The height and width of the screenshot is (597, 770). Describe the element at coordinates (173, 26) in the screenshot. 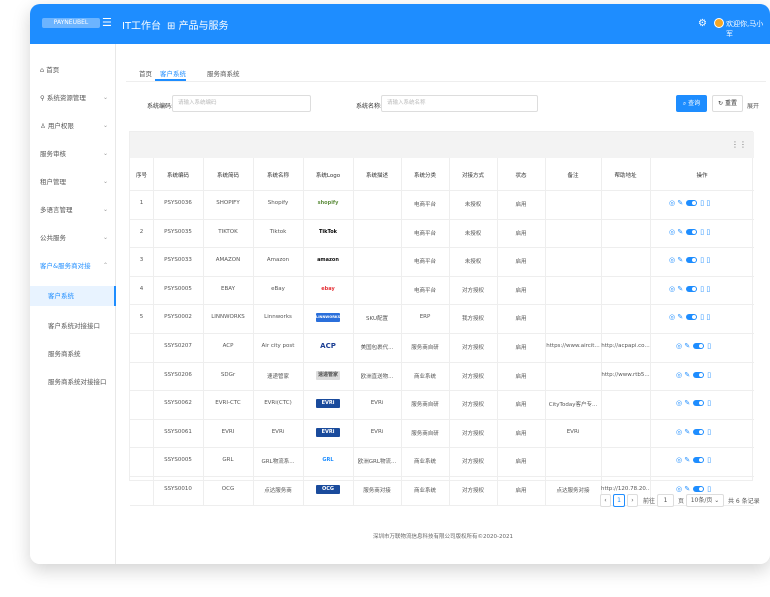

I see `grid-icon: ⊞` at that location.